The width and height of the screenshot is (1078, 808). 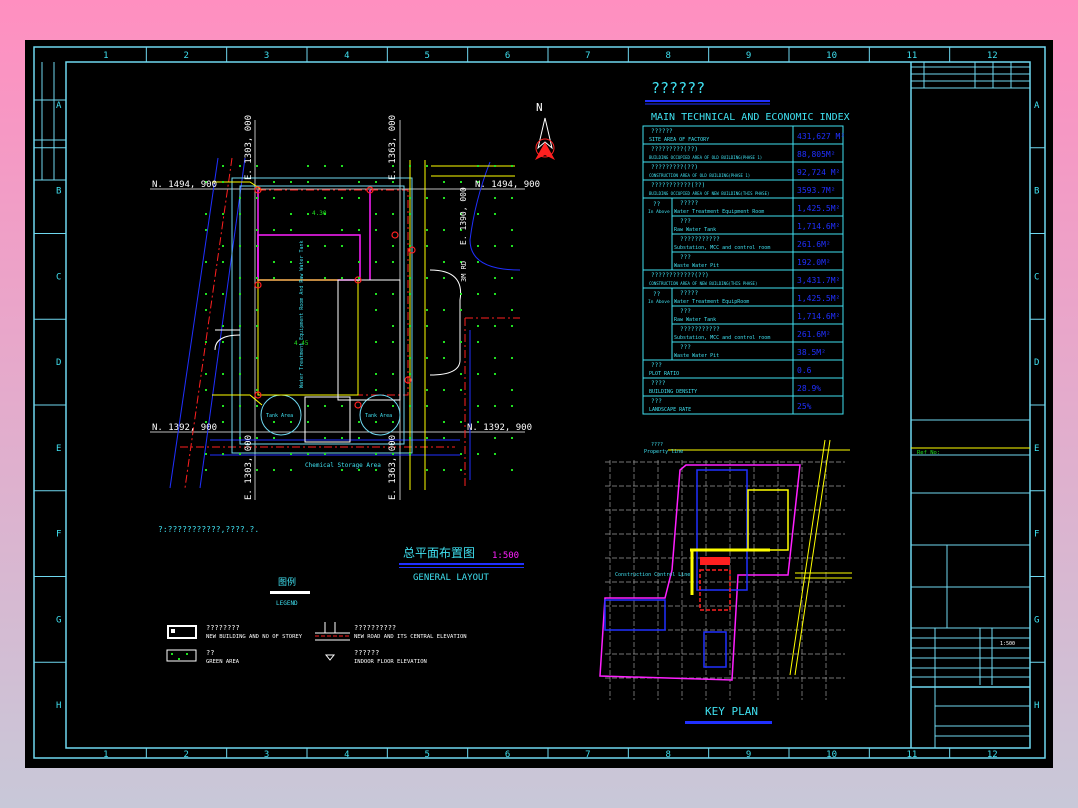 What do you see at coordinates (663, 452) in the screenshot?
I see `property-line-label: Property line` at bounding box center [663, 452].